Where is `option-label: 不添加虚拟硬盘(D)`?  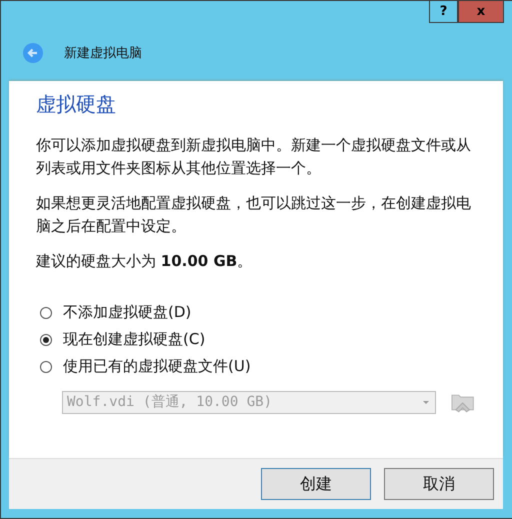 option-label: 不添加虚拟硬盘(D) is located at coordinates (127, 312).